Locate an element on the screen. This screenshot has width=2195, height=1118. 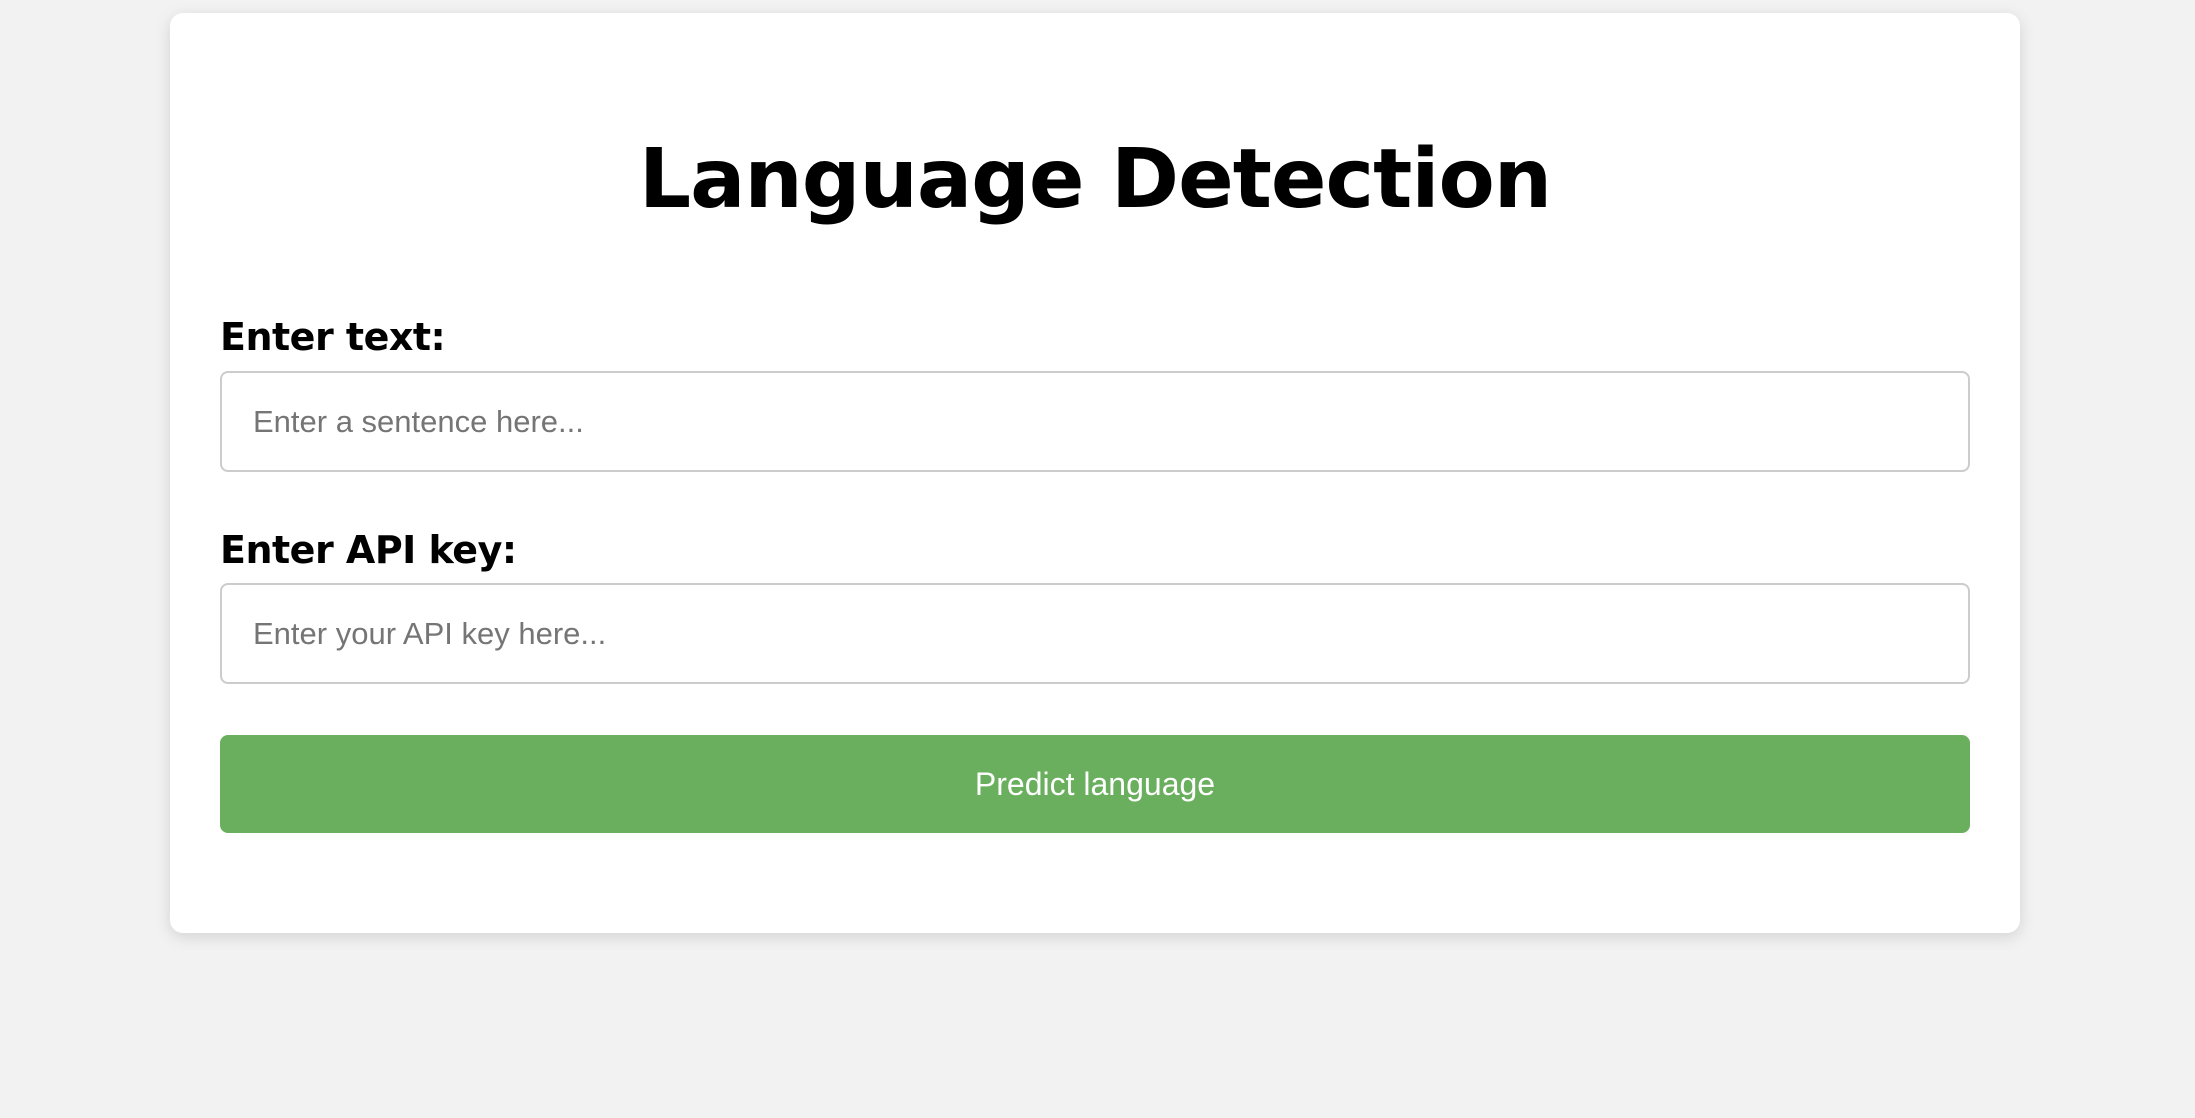
api-key-input is located at coordinates (1095, 633).